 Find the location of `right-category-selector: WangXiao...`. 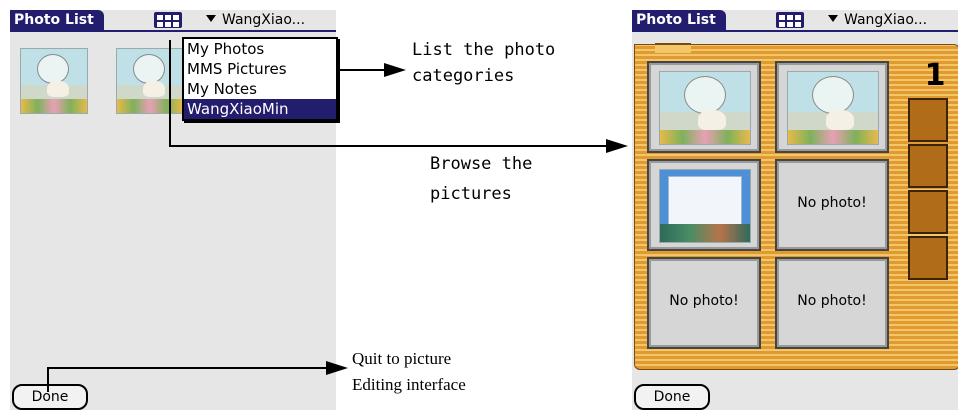

right-category-selector: WangXiao... is located at coordinates (877, 20).